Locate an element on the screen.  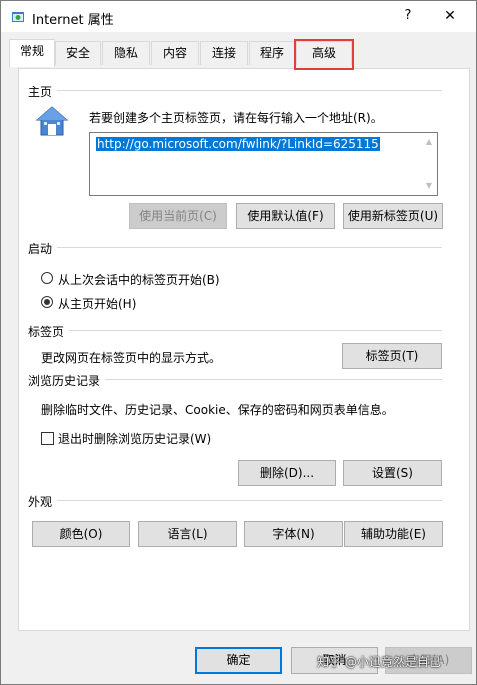
history-divider is located at coordinates (273, 379).